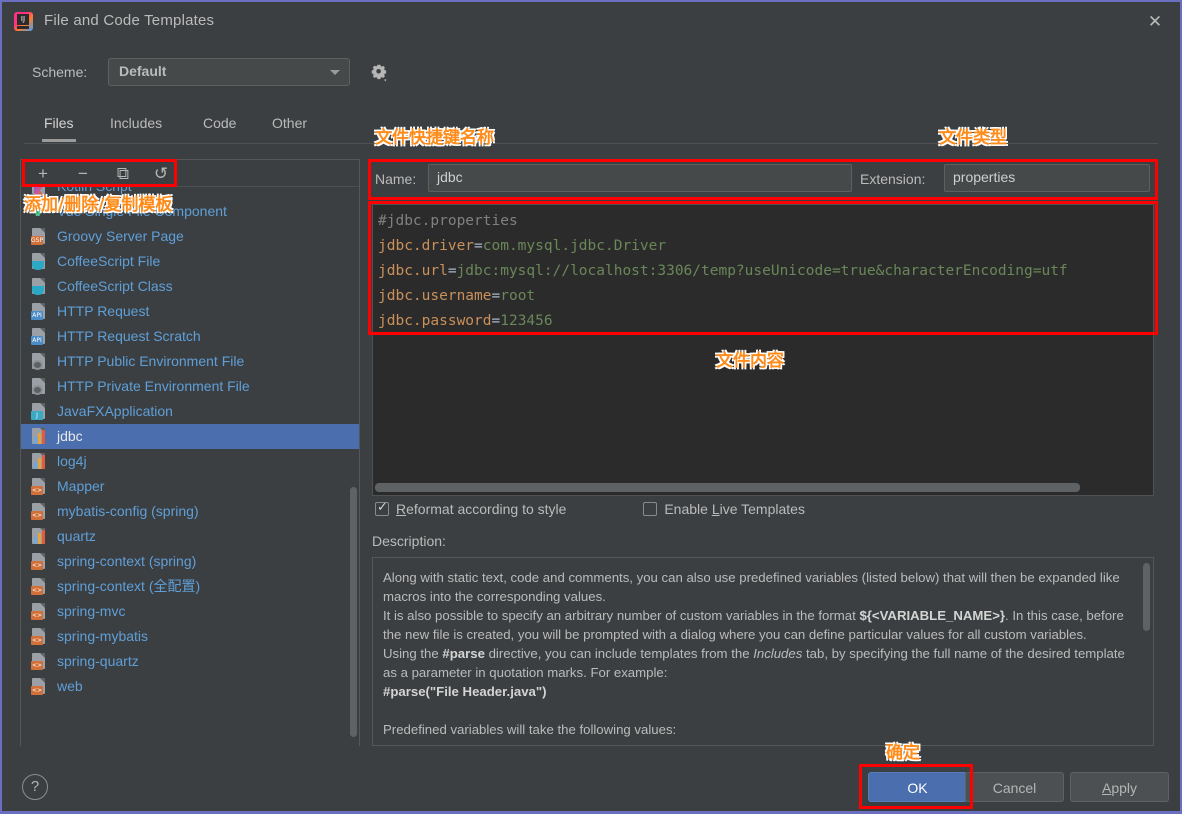  What do you see at coordinates (115, 411) in the screenshot?
I see `list-item-label: JavaFXApplication` at bounding box center [115, 411].